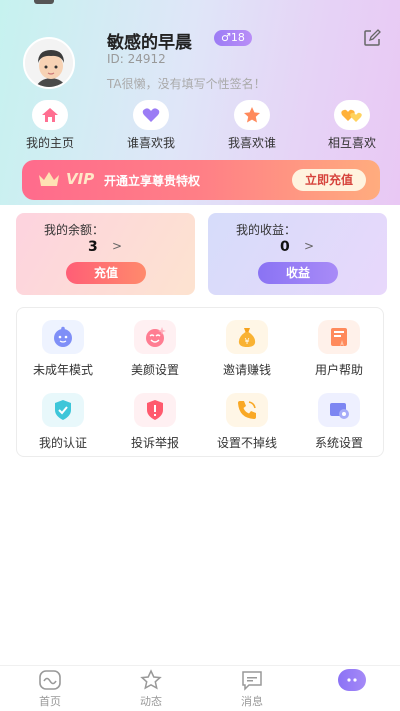 The image size is (400, 711). I want to click on nav-tab-home: 首页, so click(50, 687).